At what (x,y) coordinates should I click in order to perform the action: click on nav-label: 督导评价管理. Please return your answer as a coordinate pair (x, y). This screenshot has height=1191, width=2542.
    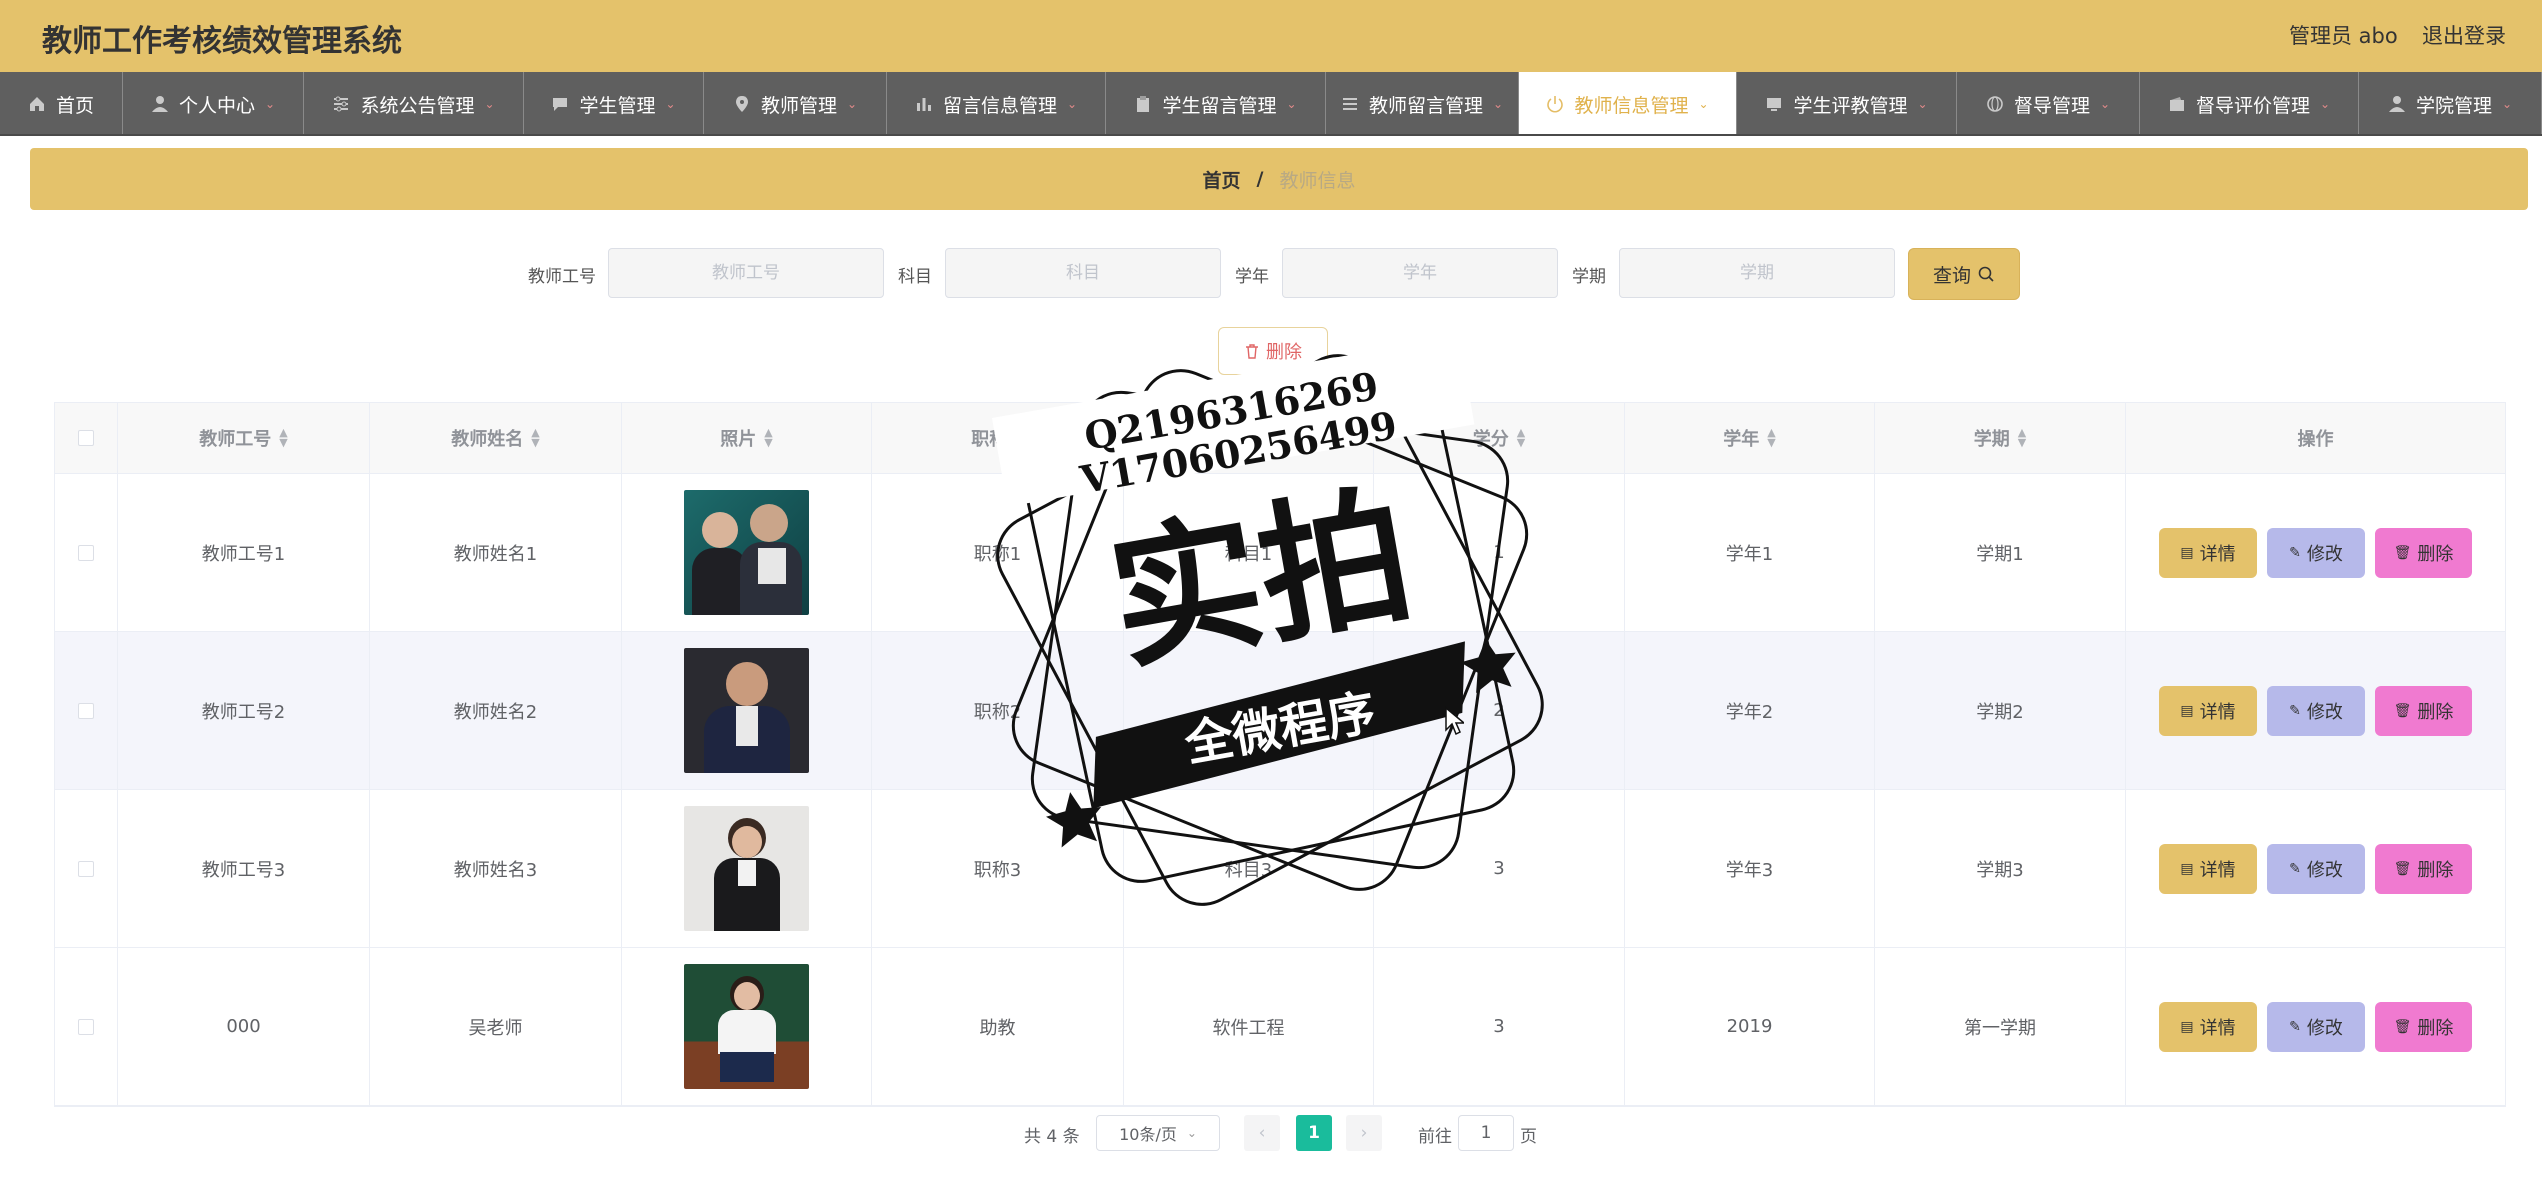
    Looking at the image, I should click on (2252, 105).